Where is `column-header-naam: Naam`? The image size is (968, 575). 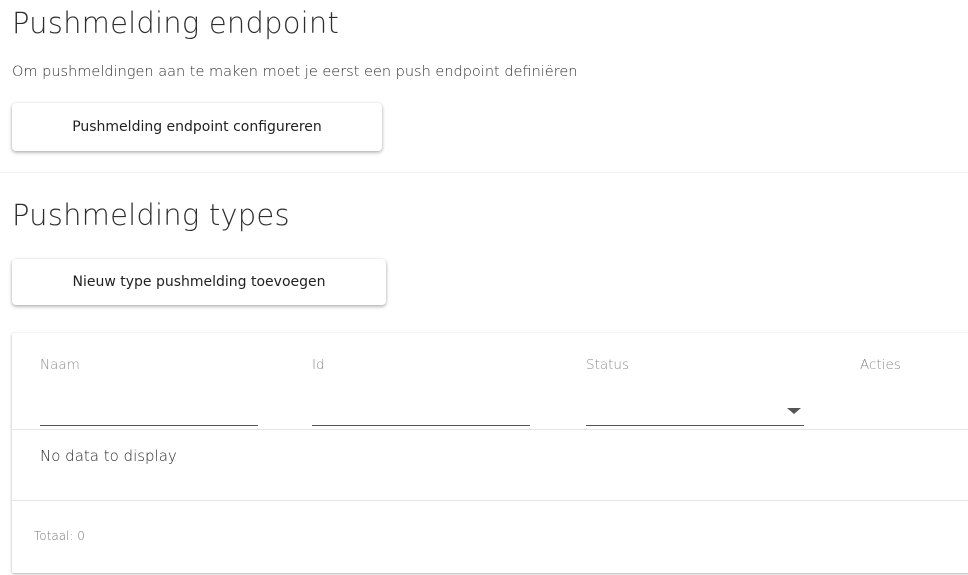
column-header-naam: Naam is located at coordinates (60, 365).